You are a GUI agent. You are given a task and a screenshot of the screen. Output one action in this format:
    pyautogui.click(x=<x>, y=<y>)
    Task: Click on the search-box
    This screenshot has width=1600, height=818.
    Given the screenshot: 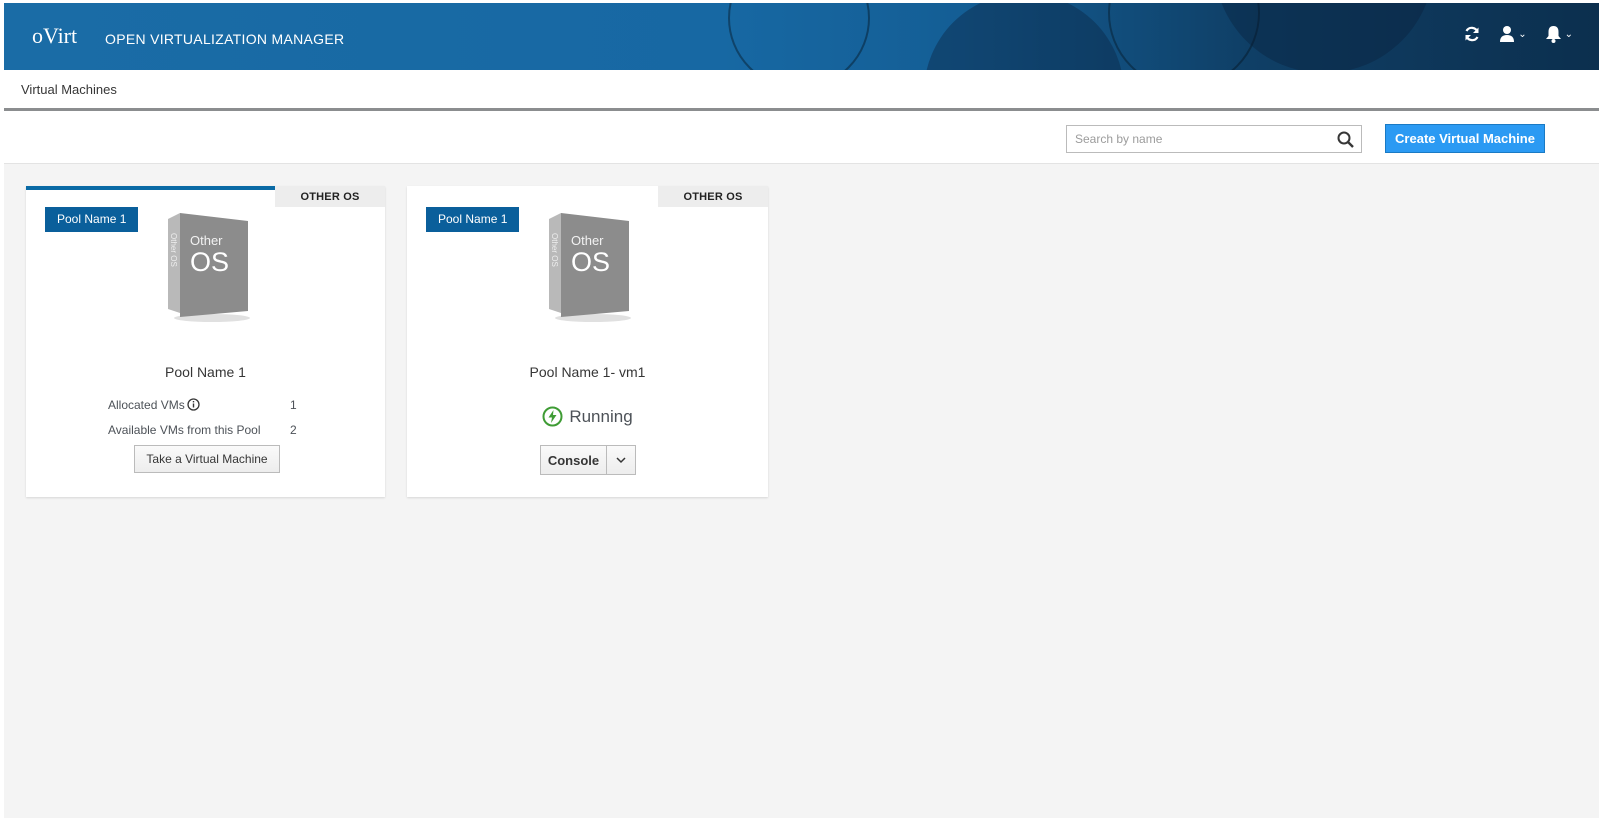 What is the action you would take?
    pyautogui.click(x=1214, y=139)
    